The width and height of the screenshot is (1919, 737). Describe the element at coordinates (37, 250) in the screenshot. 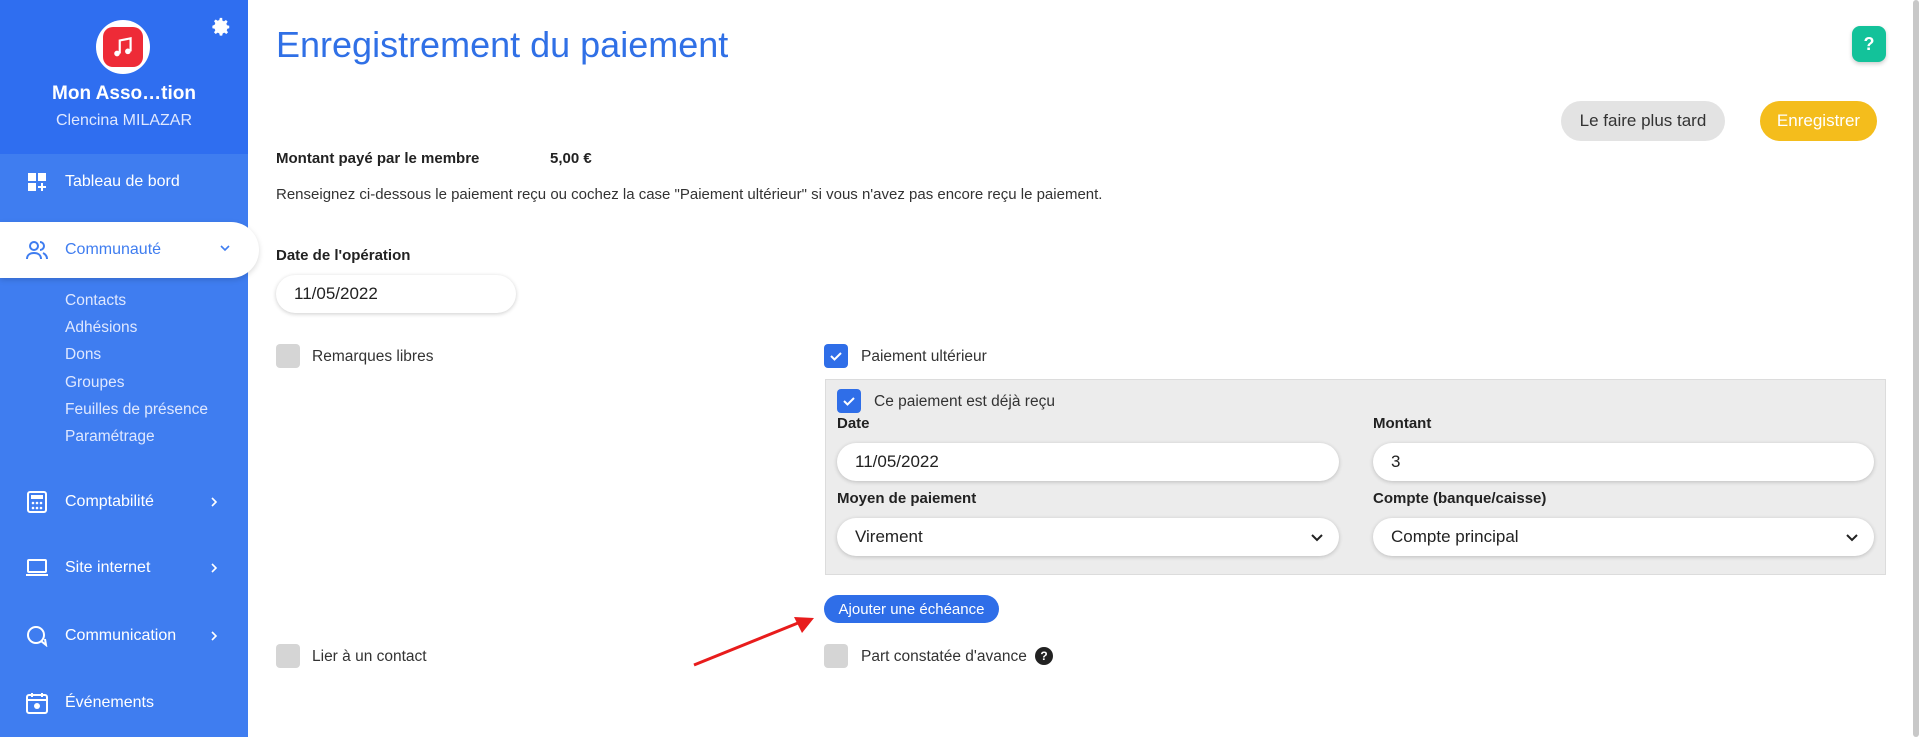

I see `community-icon` at that location.